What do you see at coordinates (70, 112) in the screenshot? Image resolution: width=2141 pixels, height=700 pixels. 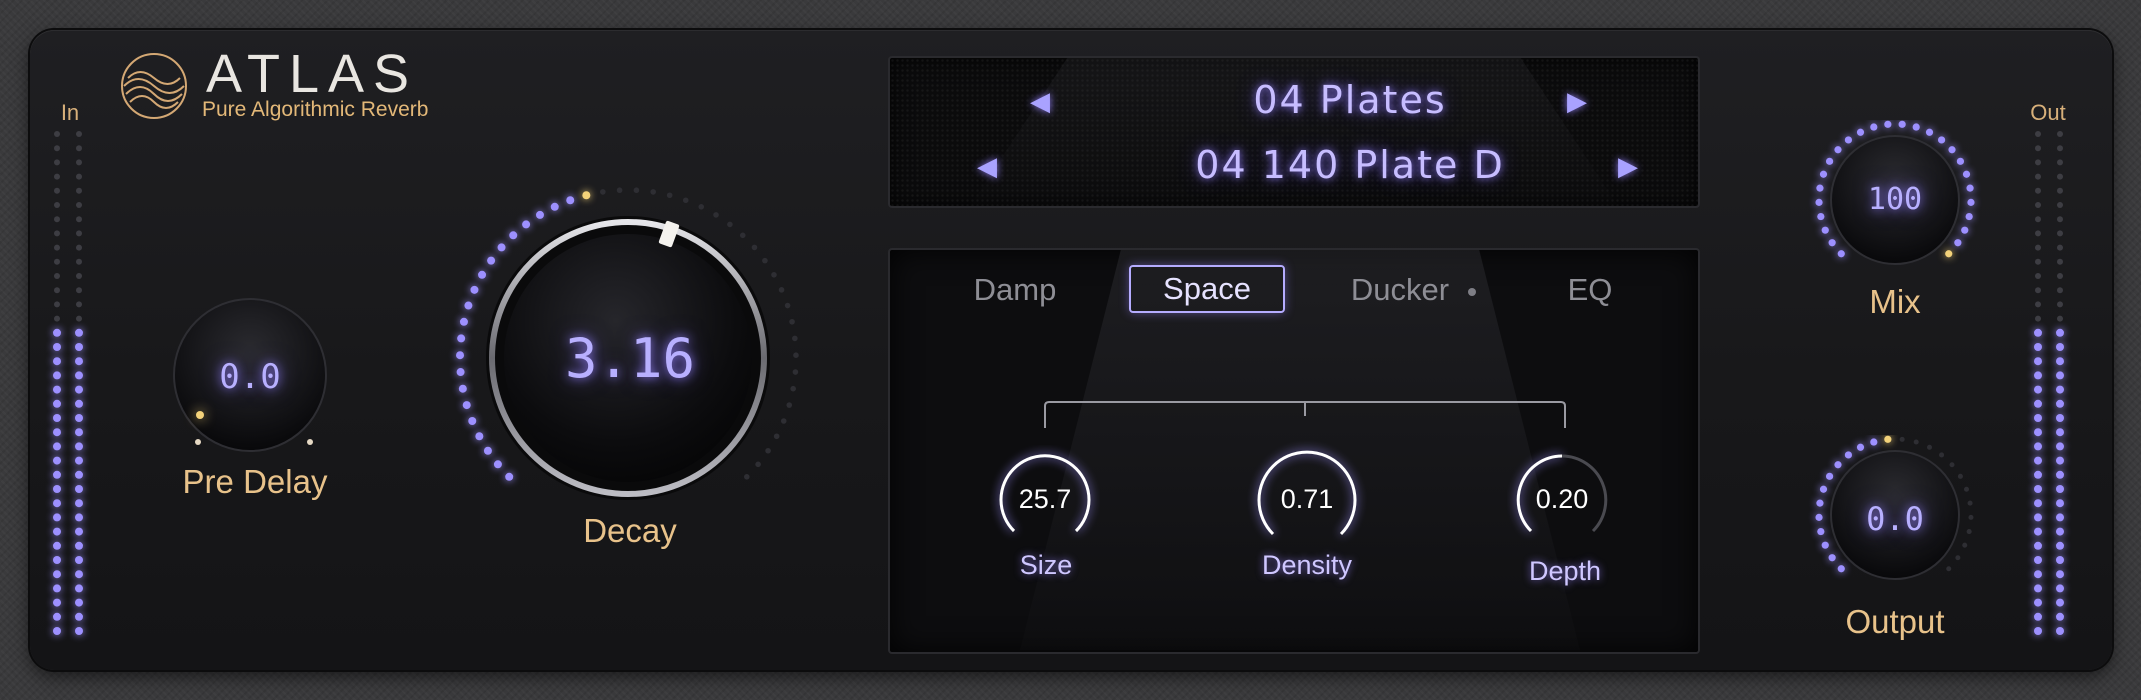 I see `input-meter-label: In` at bounding box center [70, 112].